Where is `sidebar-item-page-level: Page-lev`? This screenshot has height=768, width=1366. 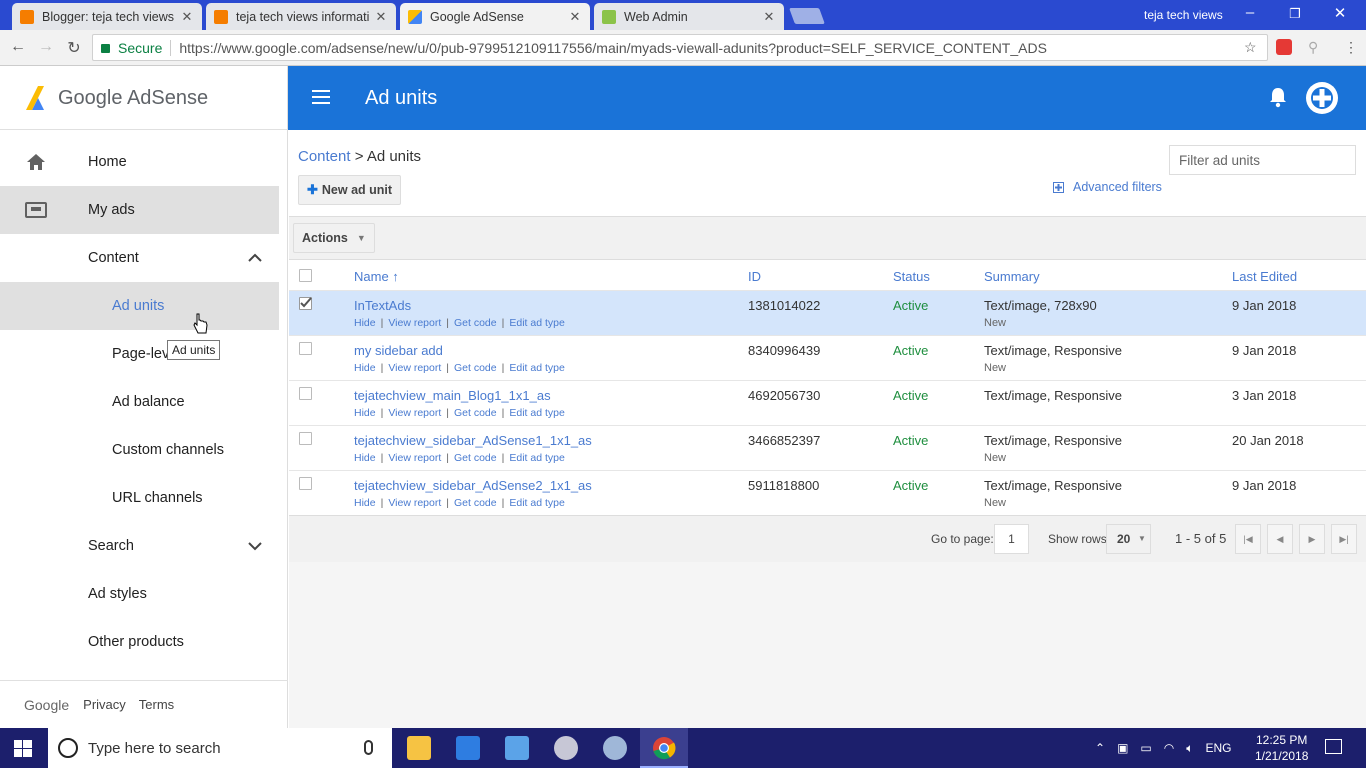
sidebar-item-page-level: Page-lev is located at coordinates (139, 354).